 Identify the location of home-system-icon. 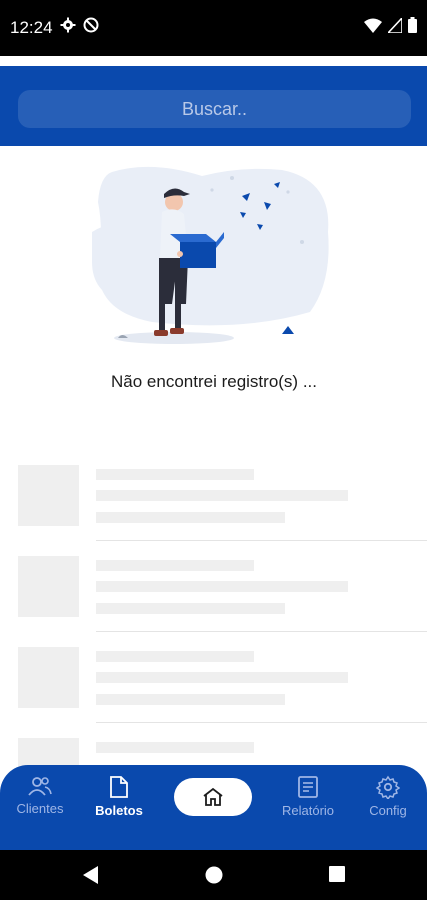
(214, 875).